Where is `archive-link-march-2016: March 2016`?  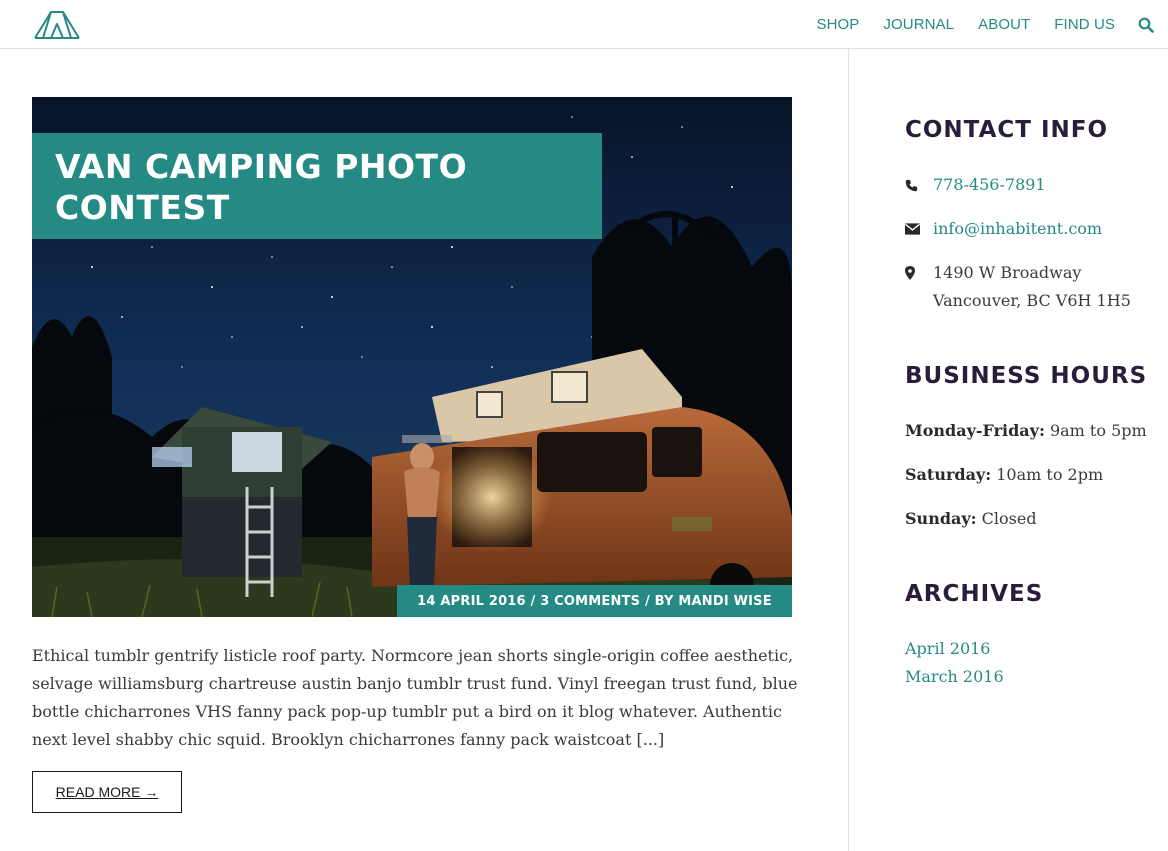
archive-link-march-2016: March 2016 is located at coordinates (954, 677).